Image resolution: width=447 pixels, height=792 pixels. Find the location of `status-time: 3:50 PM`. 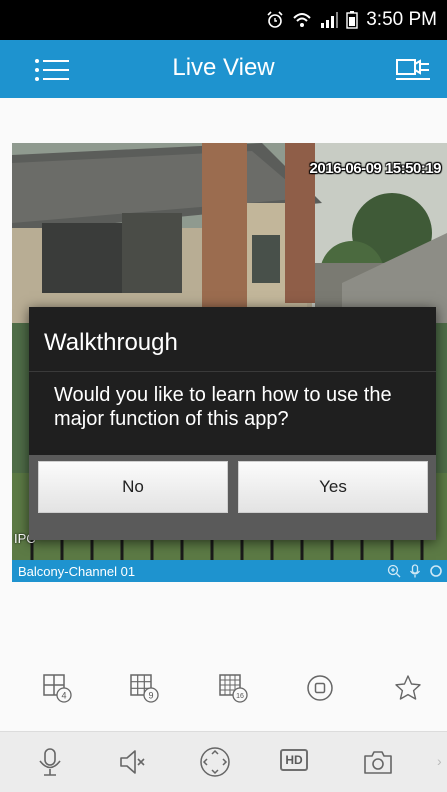

status-time: 3:50 PM is located at coordinates (401, 19).